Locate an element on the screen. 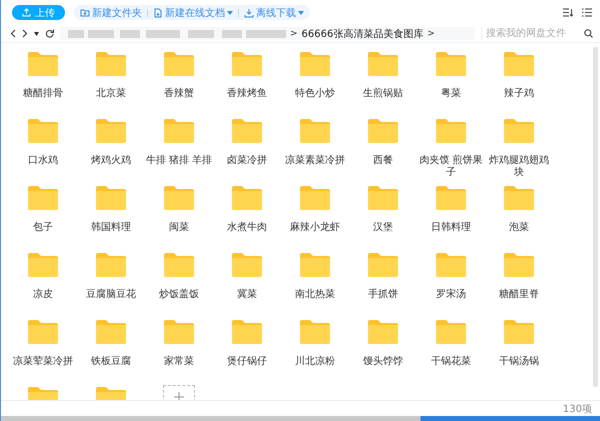 The height and width of the screenshot is (421, 600). folder-name: 包子 is located at coordinates (43, 228).